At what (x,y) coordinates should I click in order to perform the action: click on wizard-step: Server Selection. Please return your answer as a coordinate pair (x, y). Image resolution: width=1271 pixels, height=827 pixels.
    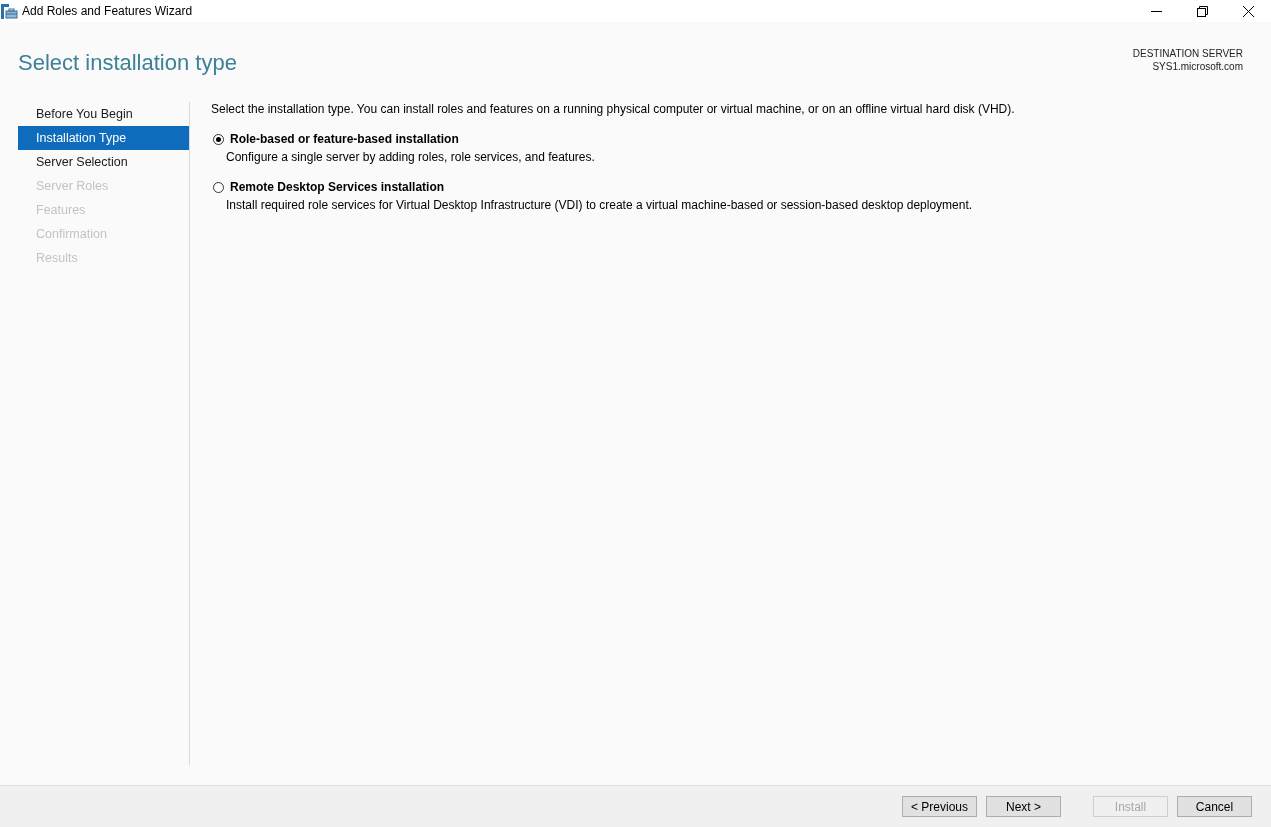
    Looking at the image, I should click on (103, 162).